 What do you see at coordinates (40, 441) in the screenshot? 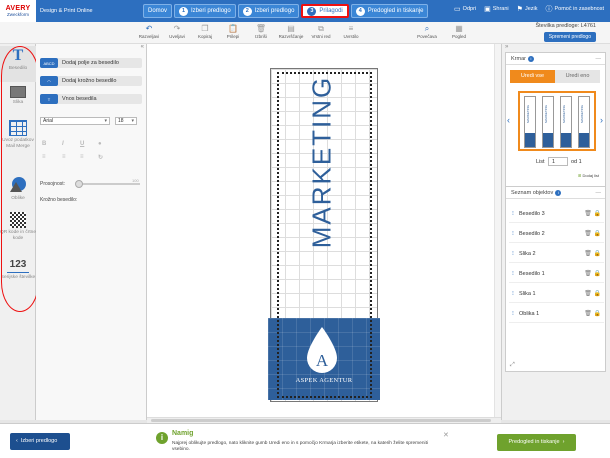
I see `back-to-template-button: ‹ Izberi predlogo` at bounding box center [40, 441].